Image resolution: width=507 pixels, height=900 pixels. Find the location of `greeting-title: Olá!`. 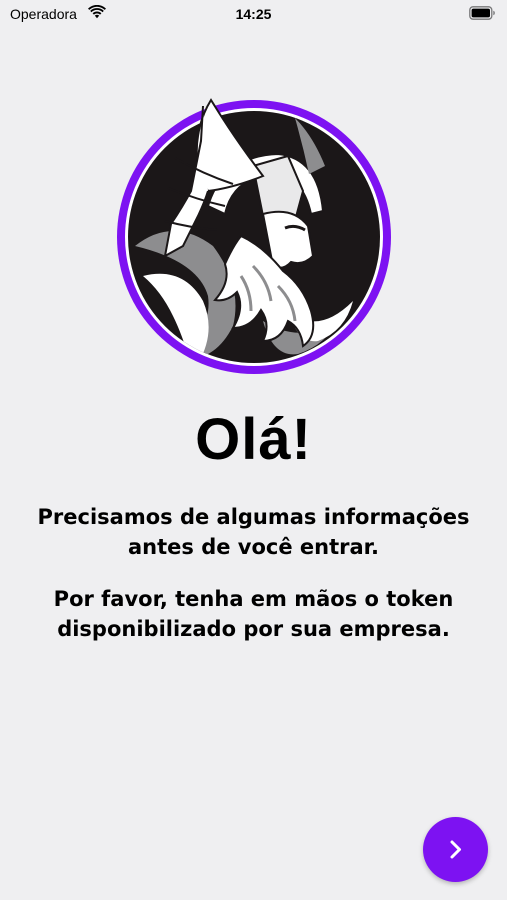

greeting-title: Olá! is located at coordinates (253, 439).